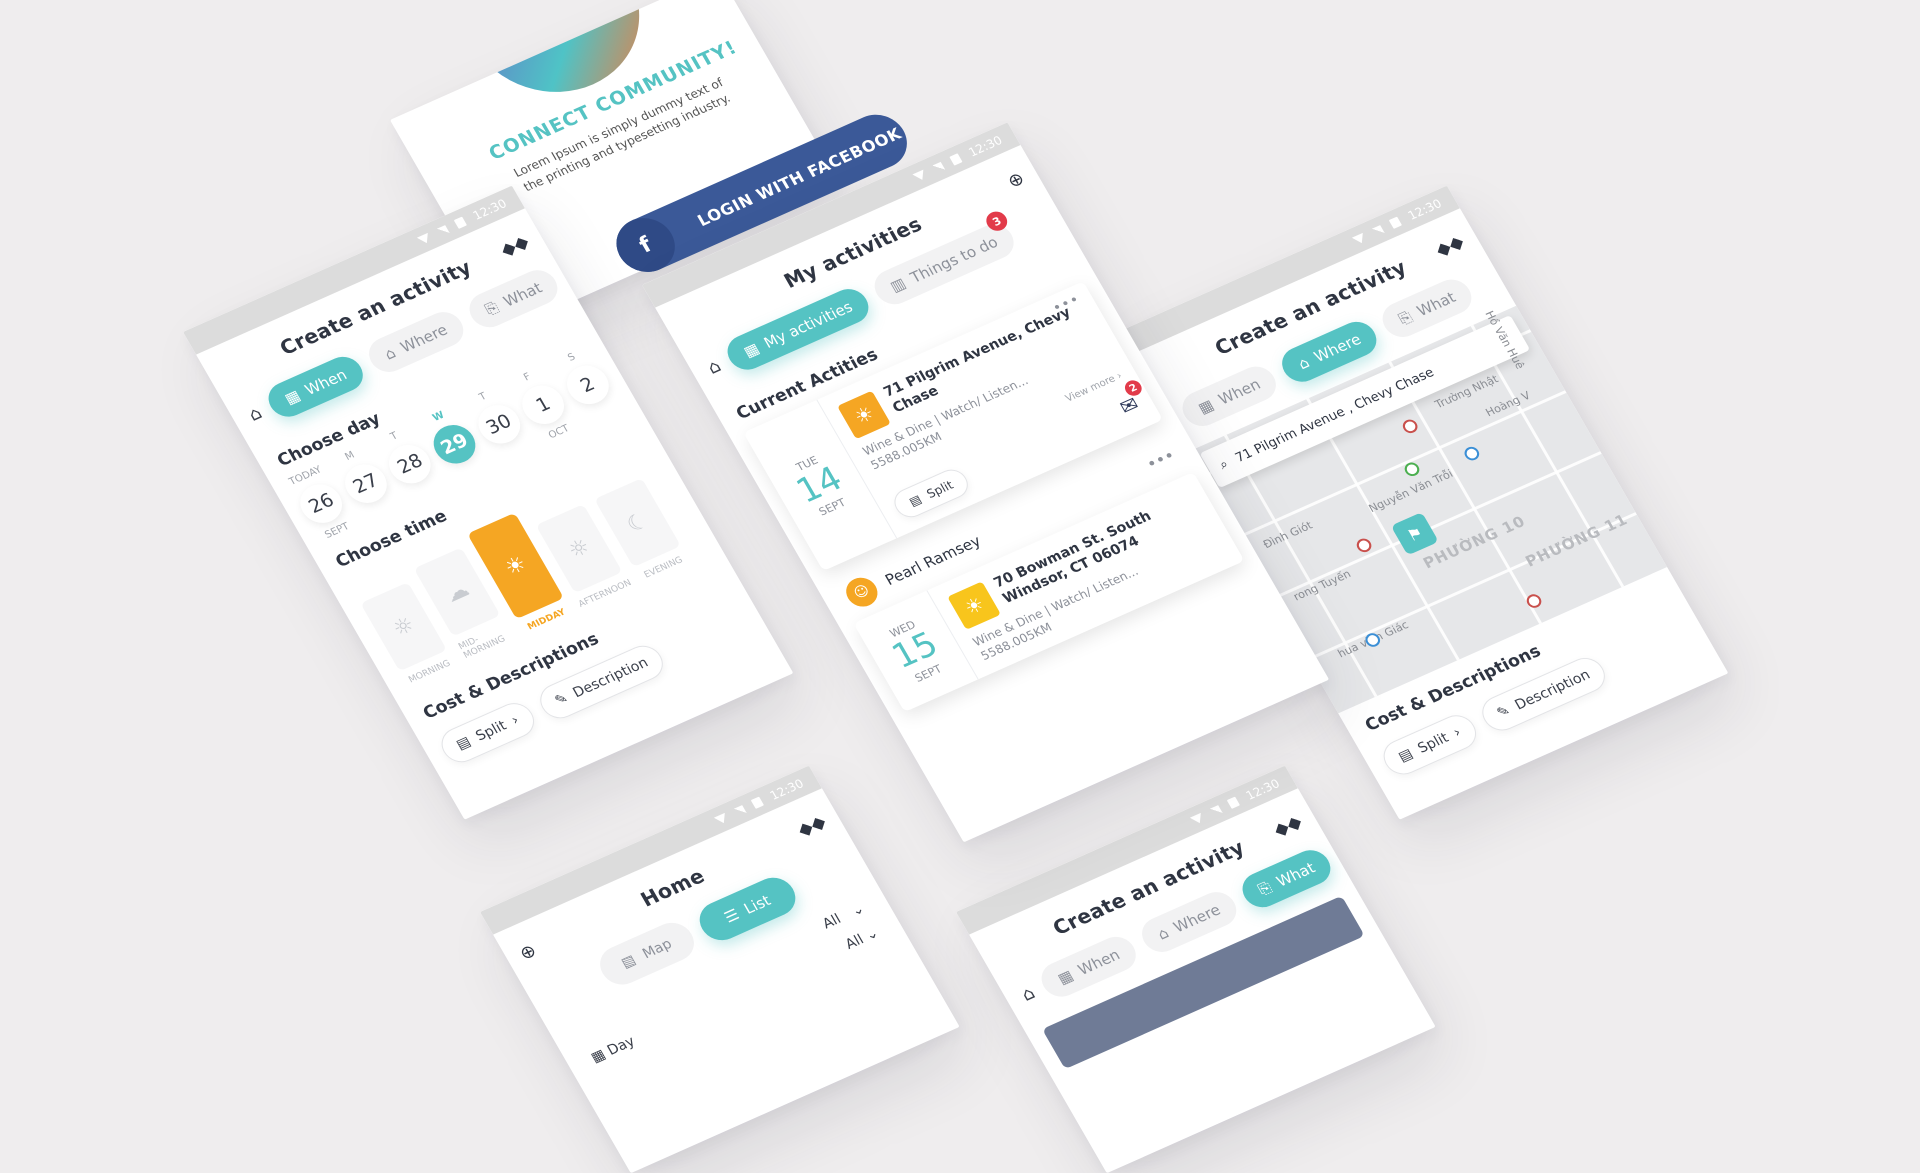  I want to click on day-number: 2, so click(587, 385).